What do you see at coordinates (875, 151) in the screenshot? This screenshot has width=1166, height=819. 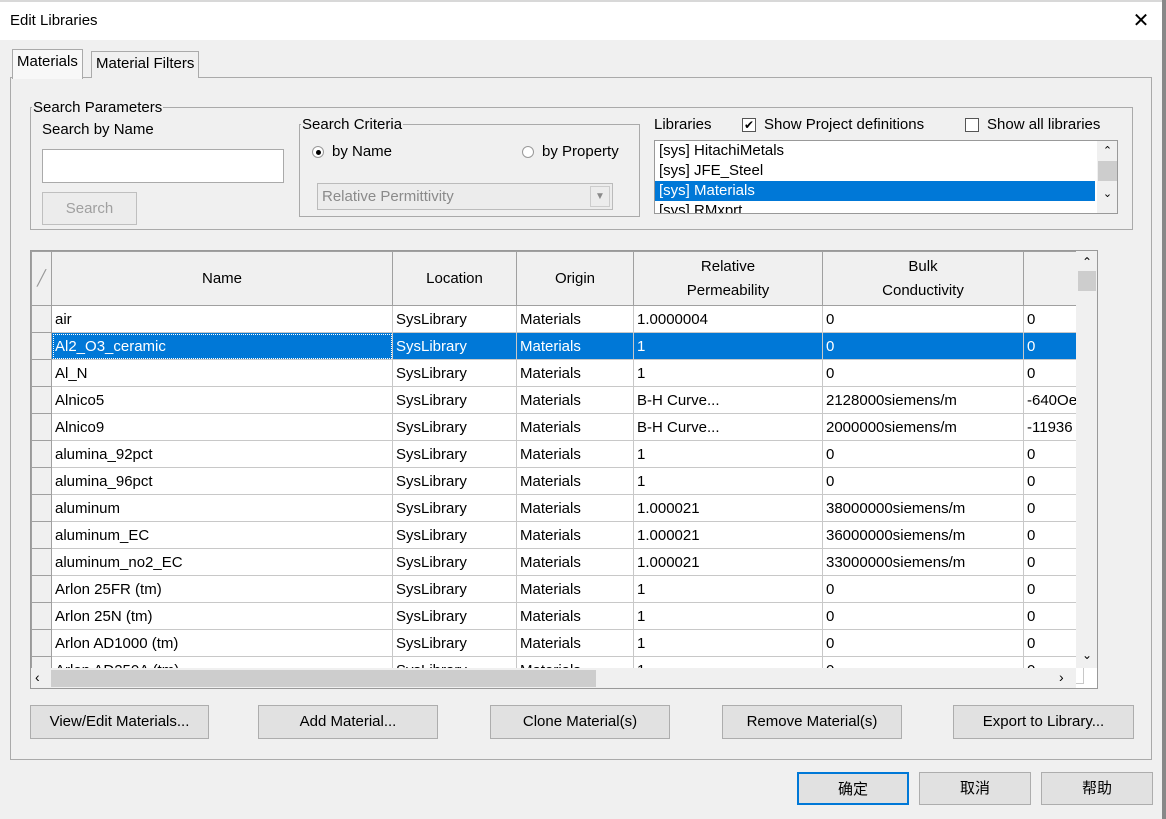 I see `list-item: [sys] HitachiMetals` at bounding box center [875, 151].